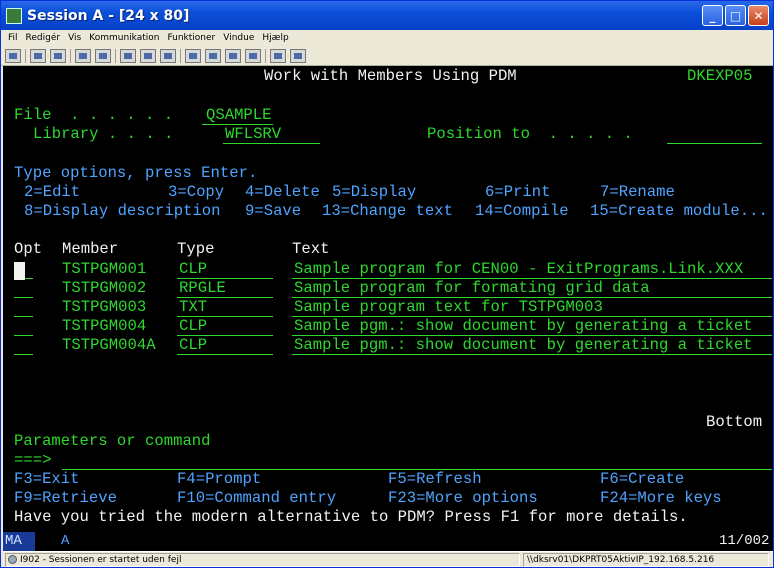 Image resolution: width=774 pixels, height=568 pixels. Describe the element at coordinates (104, 269) in the screenshot. I see `member-name: TSTPGM001` at that location.